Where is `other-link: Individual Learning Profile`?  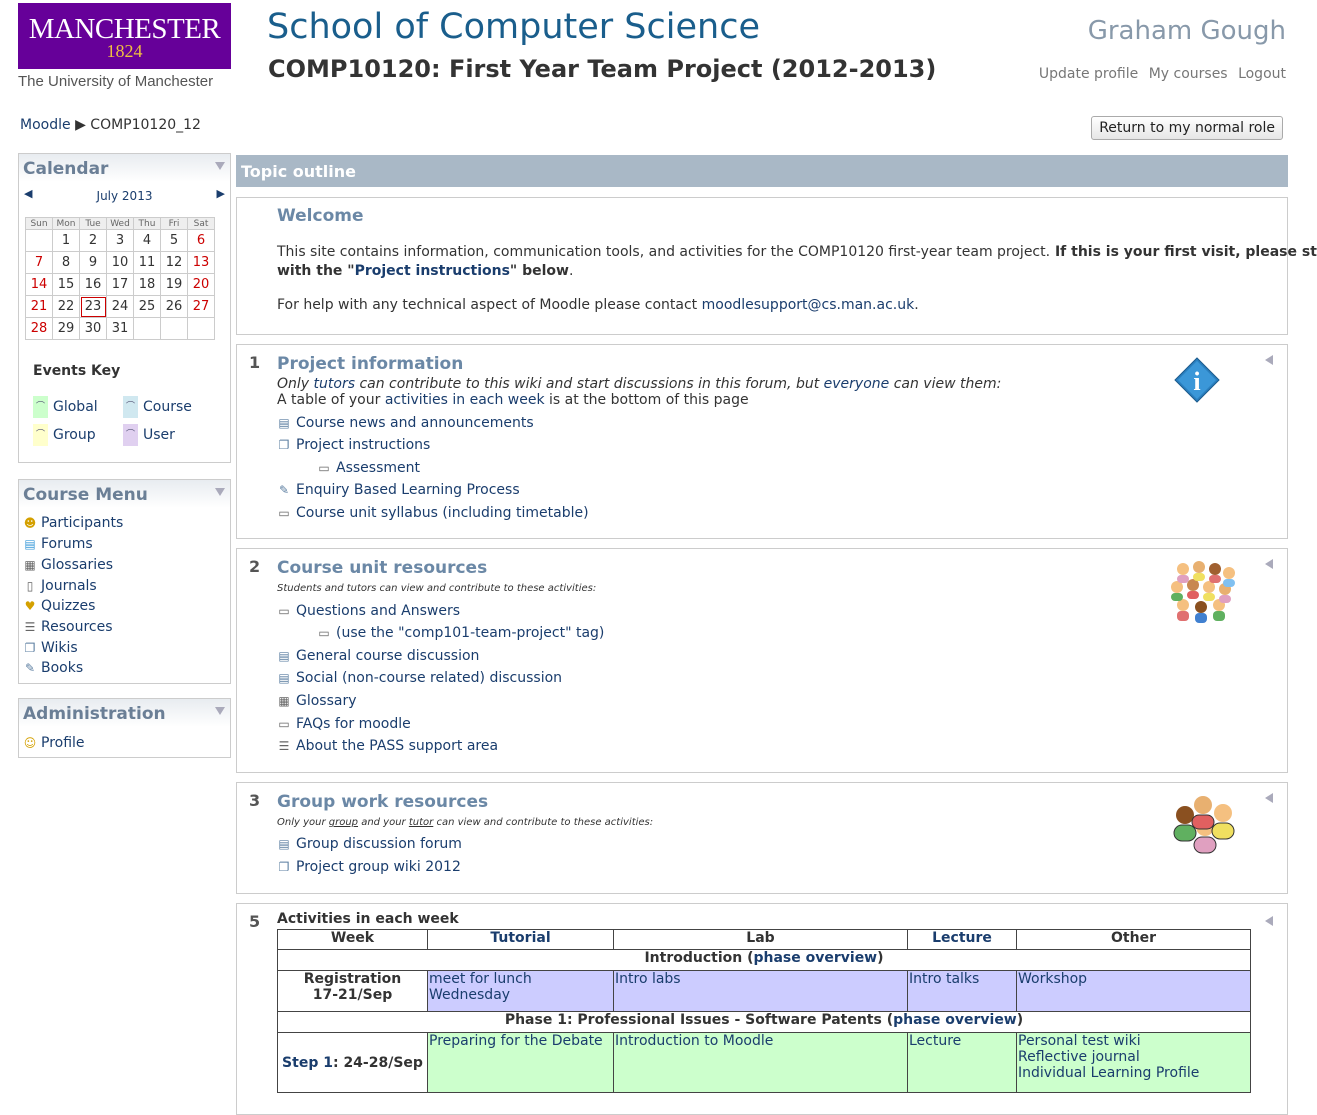 other-link: Individual Learning Profile is located at coordinates (1133, 1073).